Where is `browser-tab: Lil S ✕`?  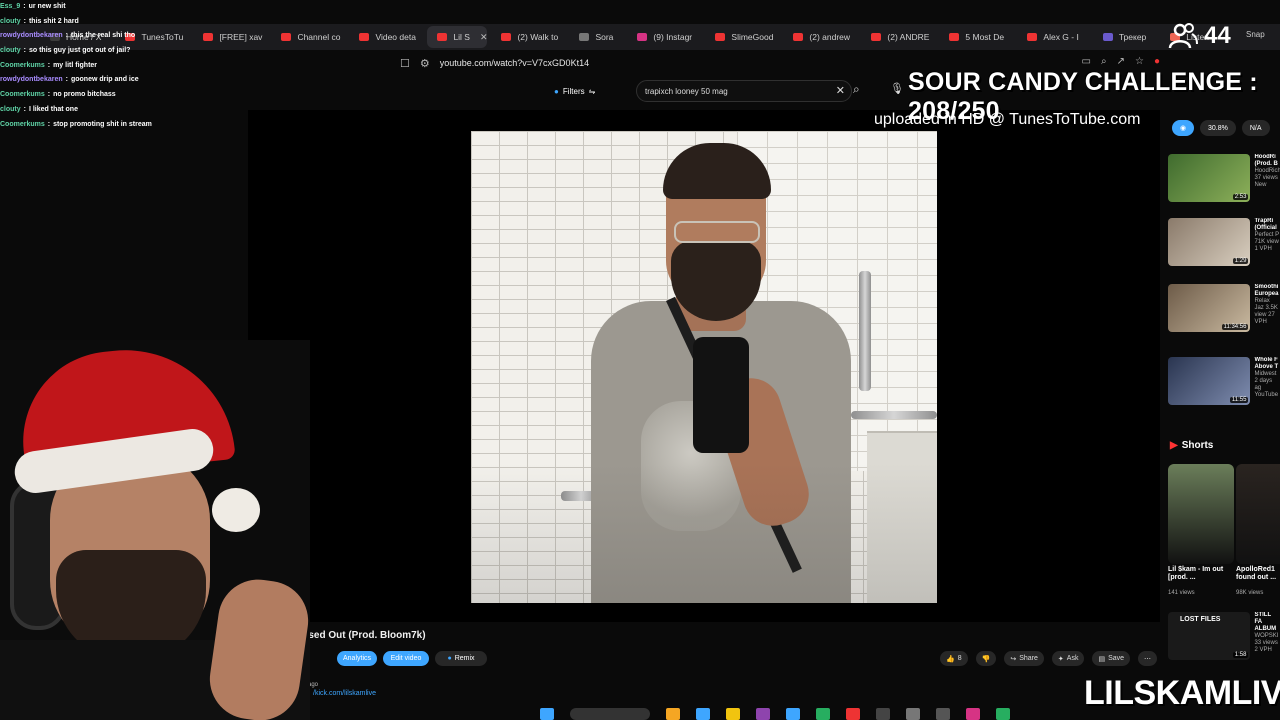 browser-tab: Lil S ✕ is located at coordinates (457, 37).